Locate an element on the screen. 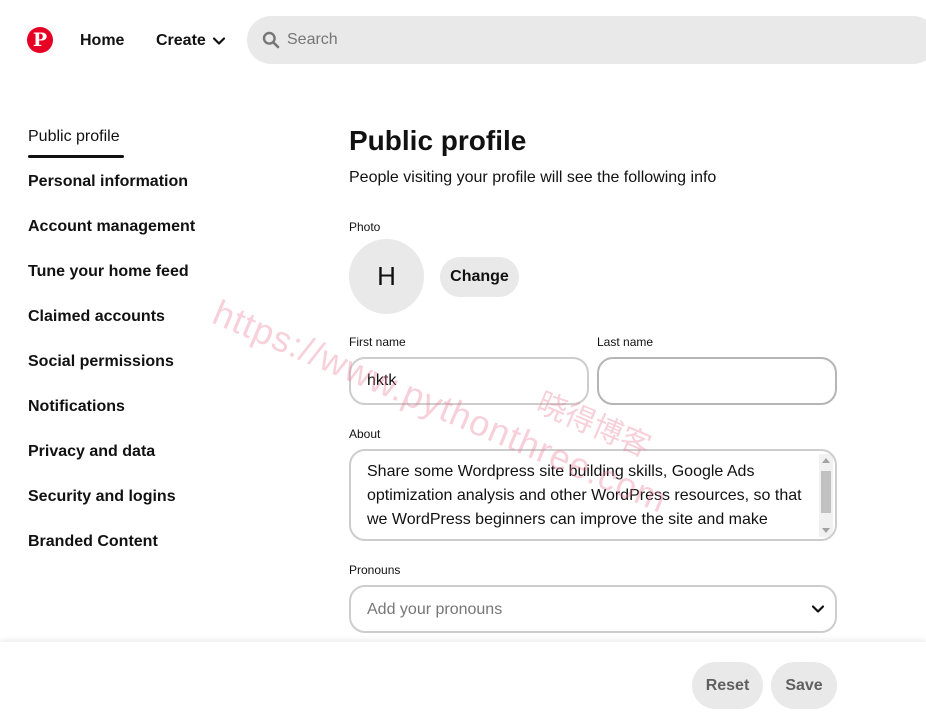 This screenshot has height=713, width=926. sidebar-item-public-profile: Public profile is located at coordinates (111, 150).